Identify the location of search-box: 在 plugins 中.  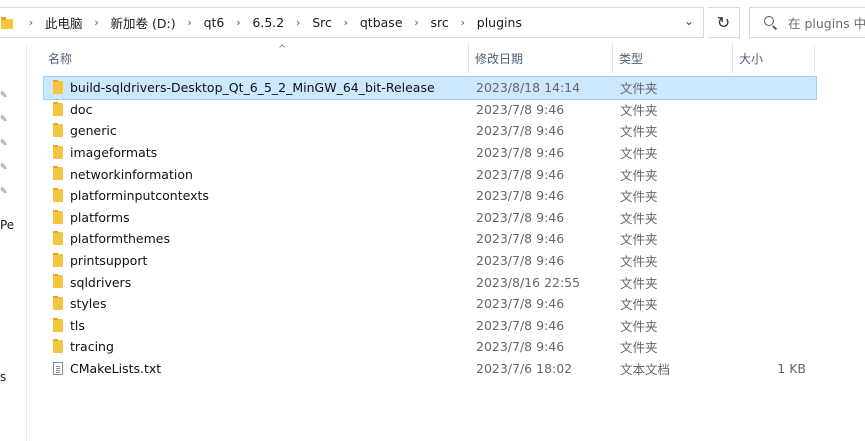
(807, 22).